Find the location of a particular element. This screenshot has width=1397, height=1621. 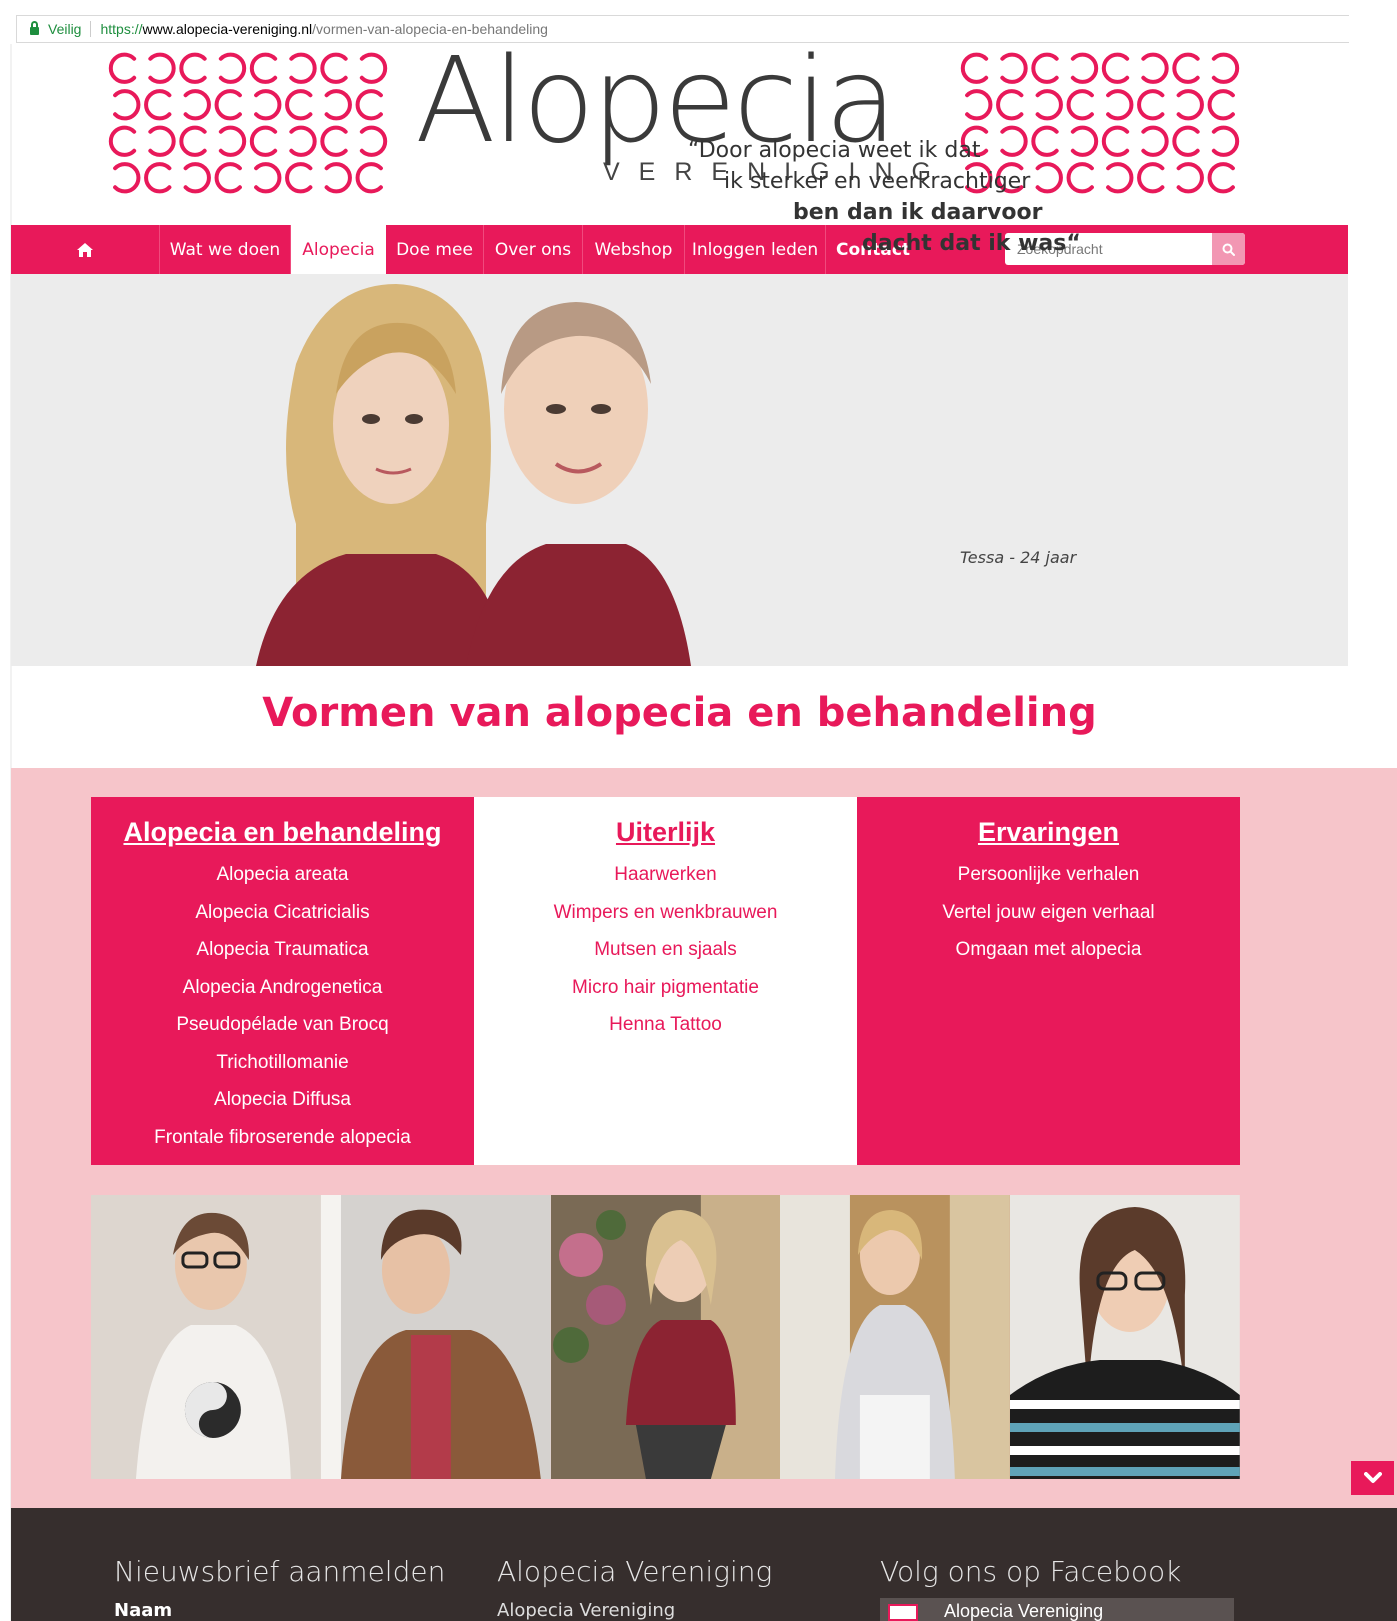

footer-heading: Volg ons op Facebook is located at coordinates (1031, 1571).